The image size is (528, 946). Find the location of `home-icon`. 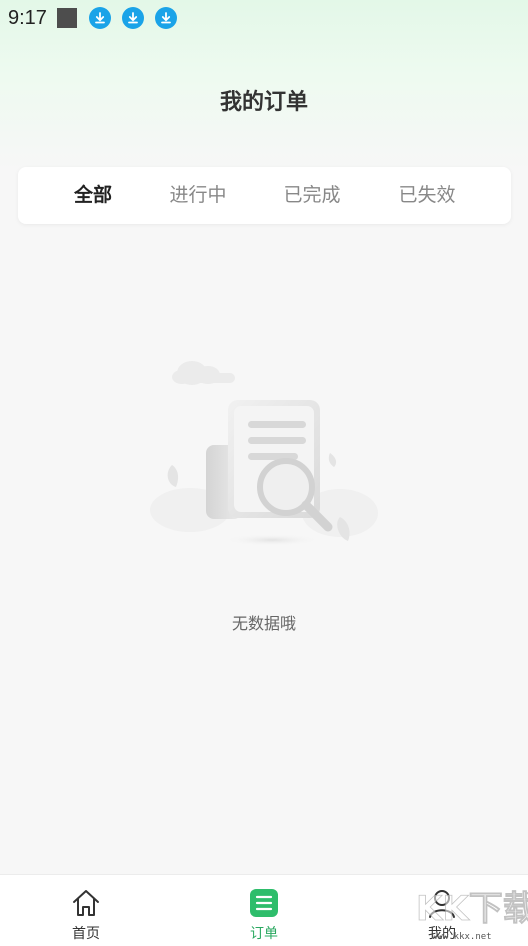

home-icon is located at coordinates (86, 903).